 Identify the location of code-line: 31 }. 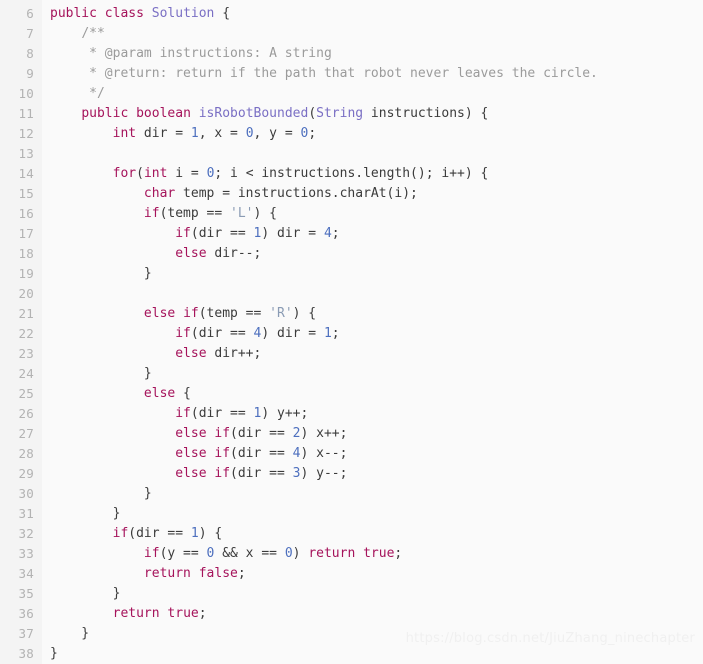
(351, 514).